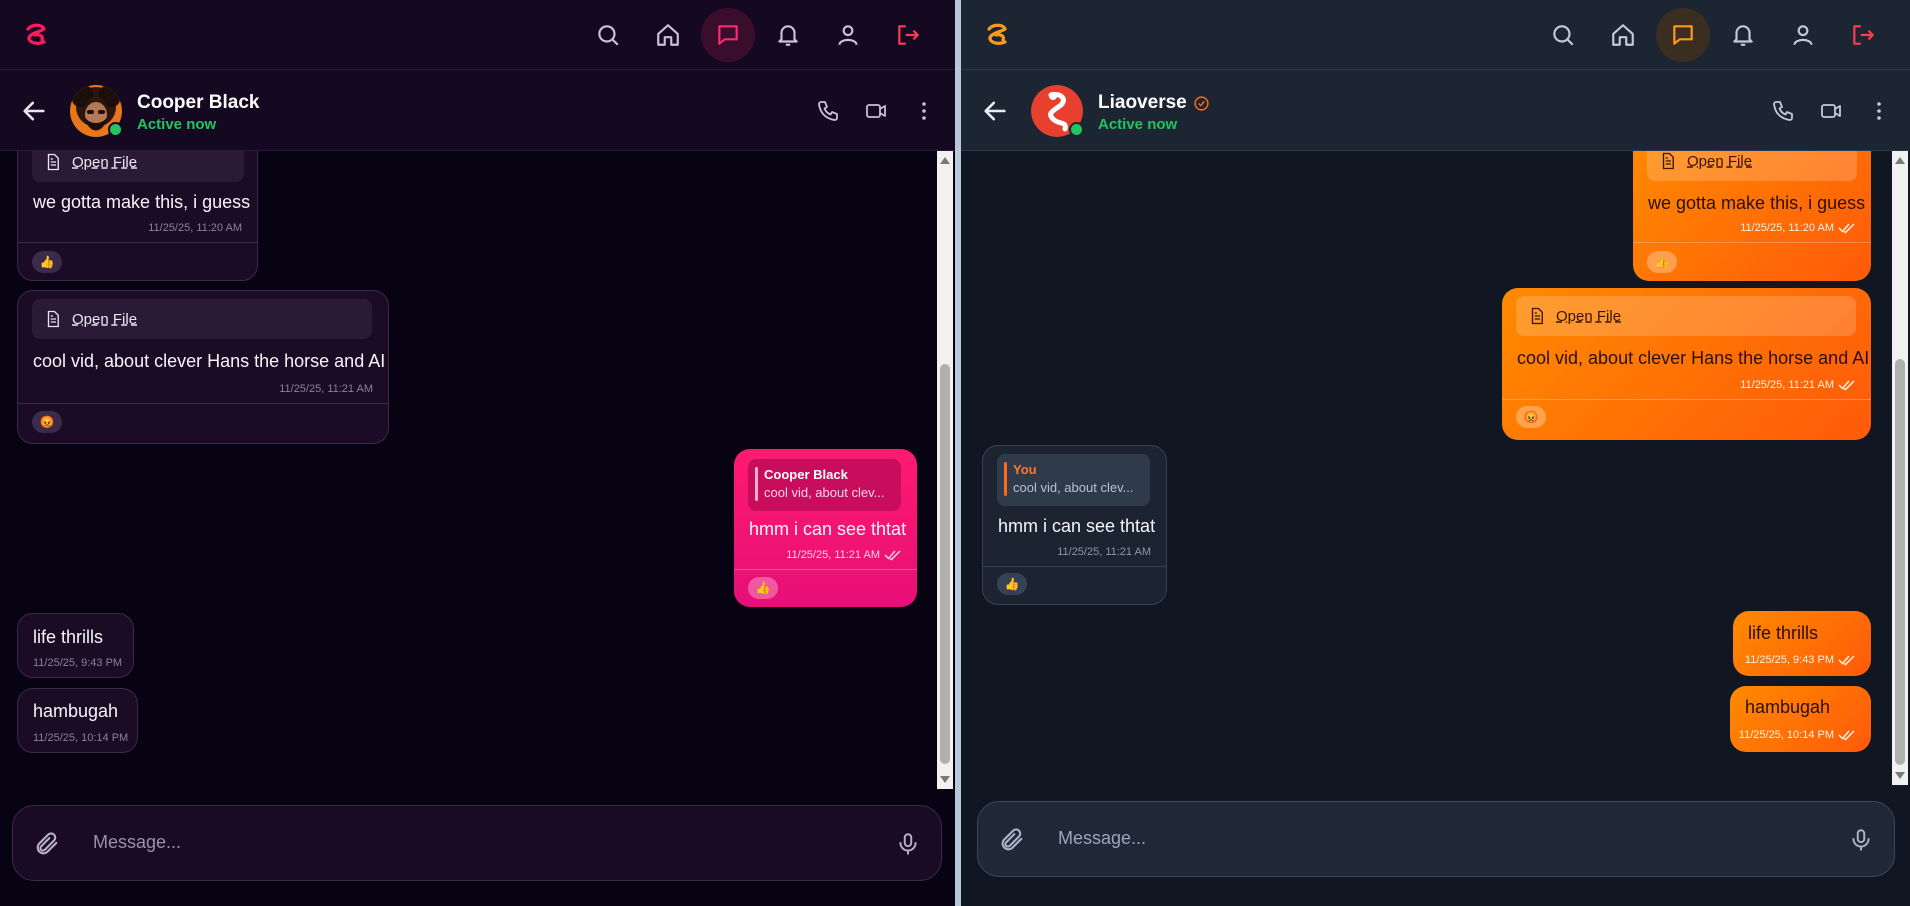  What do you see at coordinates (115, 129) in the screenshot?
I see `online-status-dot` at bounding box center [115, 129].